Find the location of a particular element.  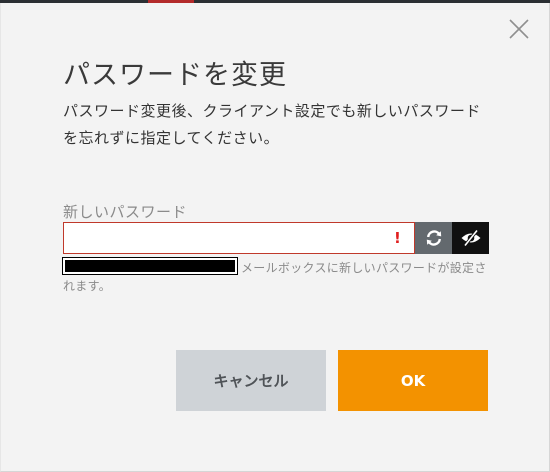

redacted-mailbox-address is located at coordinates (150, 266).